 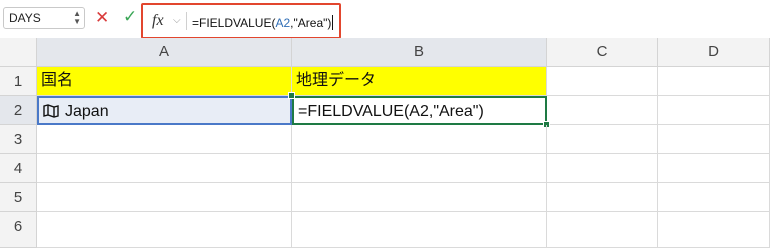 What do you see at coordinates (602, 81) in the screenshot?
I see `cell-c1` at bounding box center [602, 81].